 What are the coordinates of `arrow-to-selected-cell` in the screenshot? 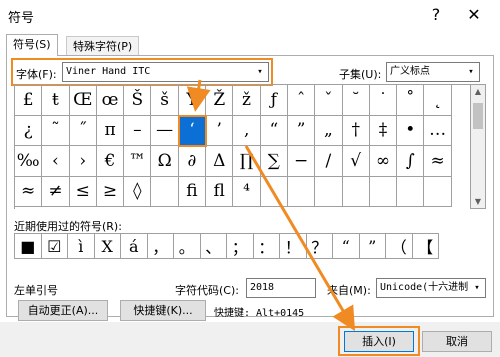 It's located at (198, 95).